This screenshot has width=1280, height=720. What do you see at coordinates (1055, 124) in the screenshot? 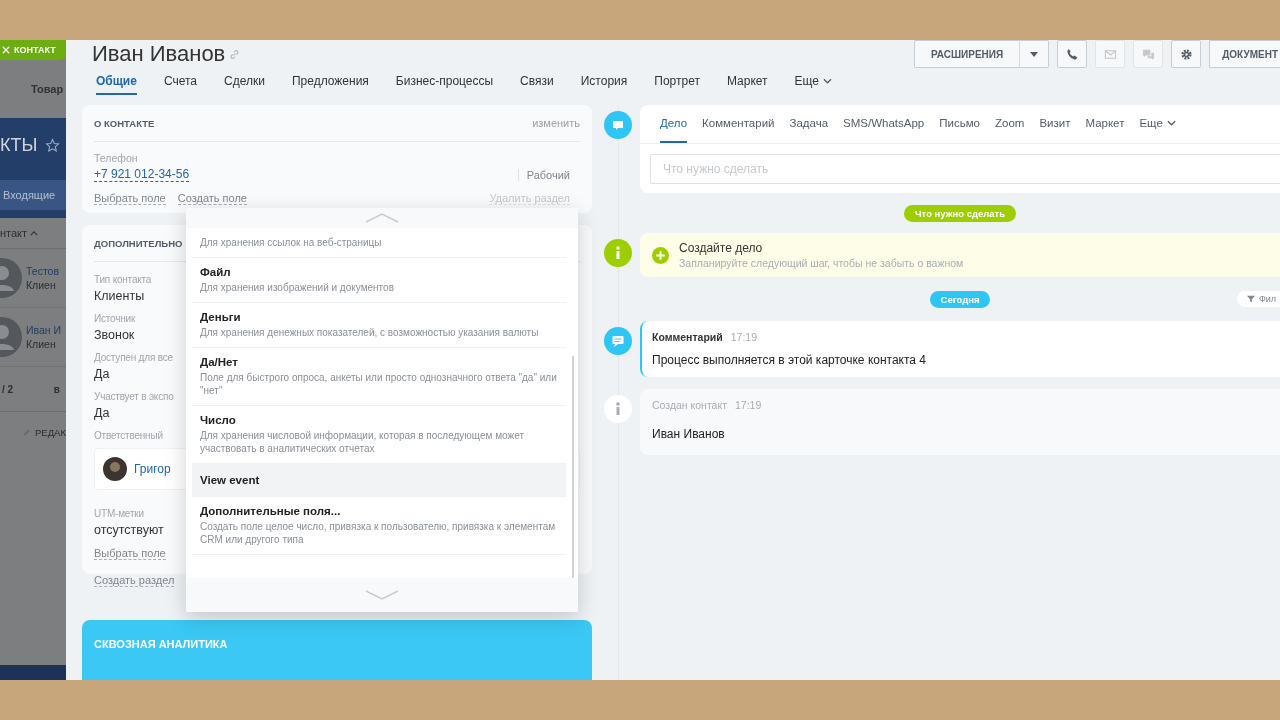
I see `activity-tab: Визит` at bounding box center [1055, 124].